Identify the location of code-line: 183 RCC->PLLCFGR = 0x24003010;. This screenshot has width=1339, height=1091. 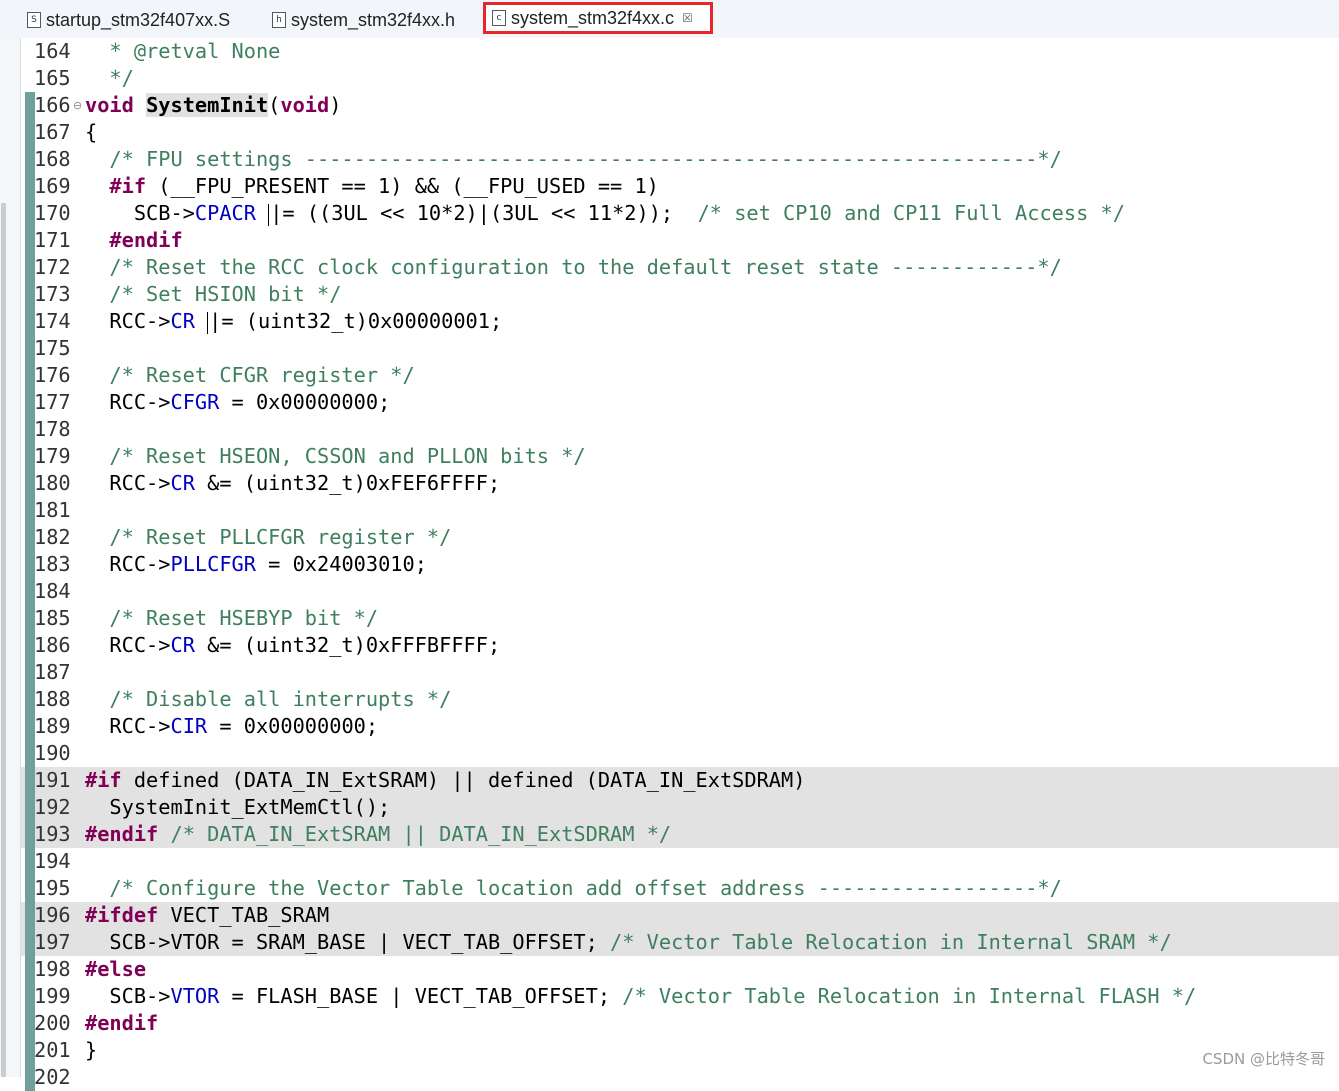
(680, 564).